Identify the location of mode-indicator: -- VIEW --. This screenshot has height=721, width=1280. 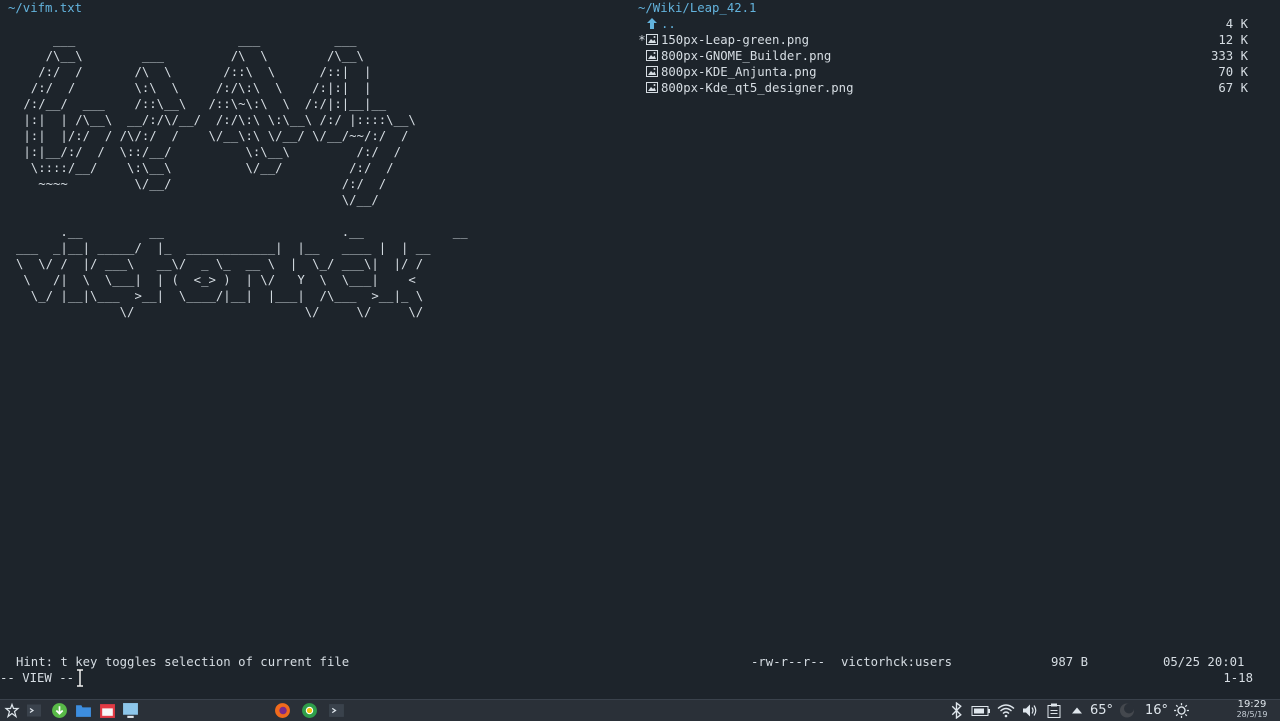
(37, 678).